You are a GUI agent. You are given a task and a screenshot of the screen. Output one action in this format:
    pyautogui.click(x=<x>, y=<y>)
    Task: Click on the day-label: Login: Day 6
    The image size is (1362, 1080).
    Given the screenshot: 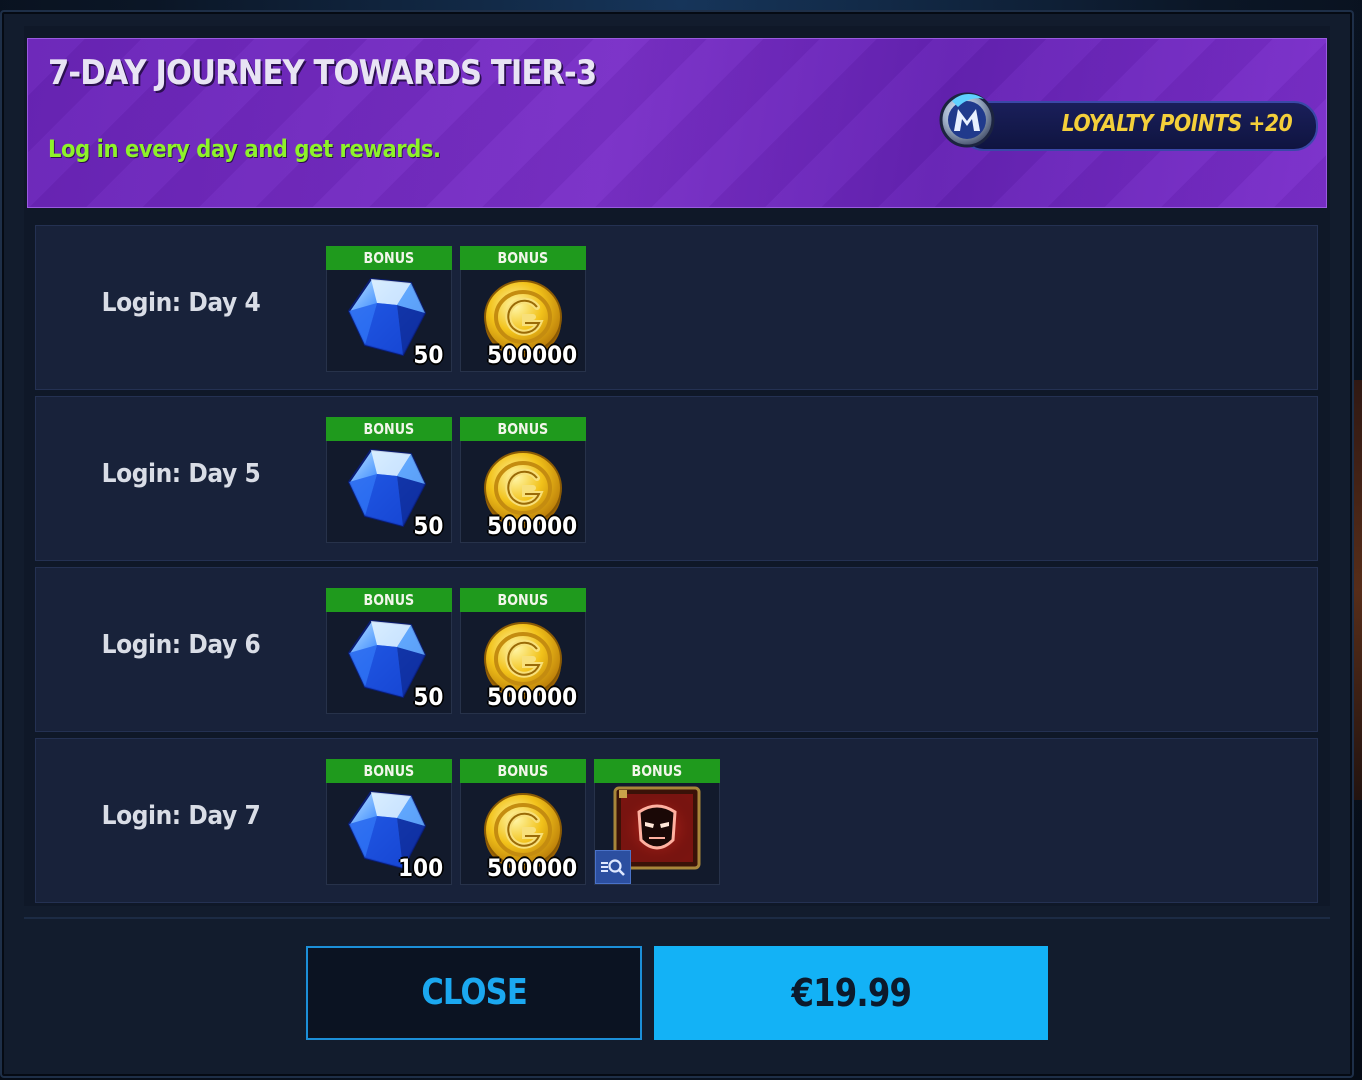 What is the action you would take?
    pyautogui.click(x=181, y=645)
    